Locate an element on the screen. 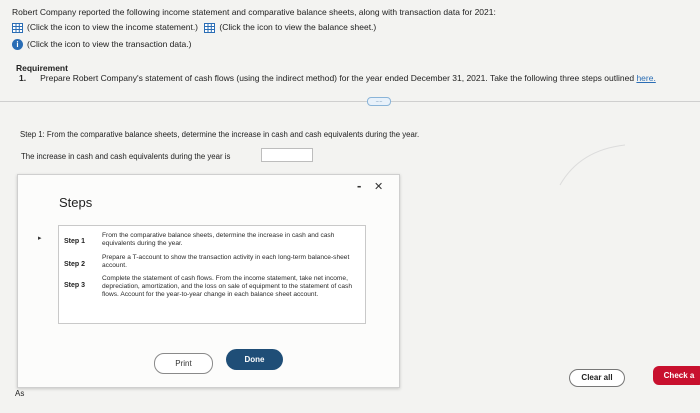 The image size is (700, 413). done-button: Done is located at coordinates (254, 359).